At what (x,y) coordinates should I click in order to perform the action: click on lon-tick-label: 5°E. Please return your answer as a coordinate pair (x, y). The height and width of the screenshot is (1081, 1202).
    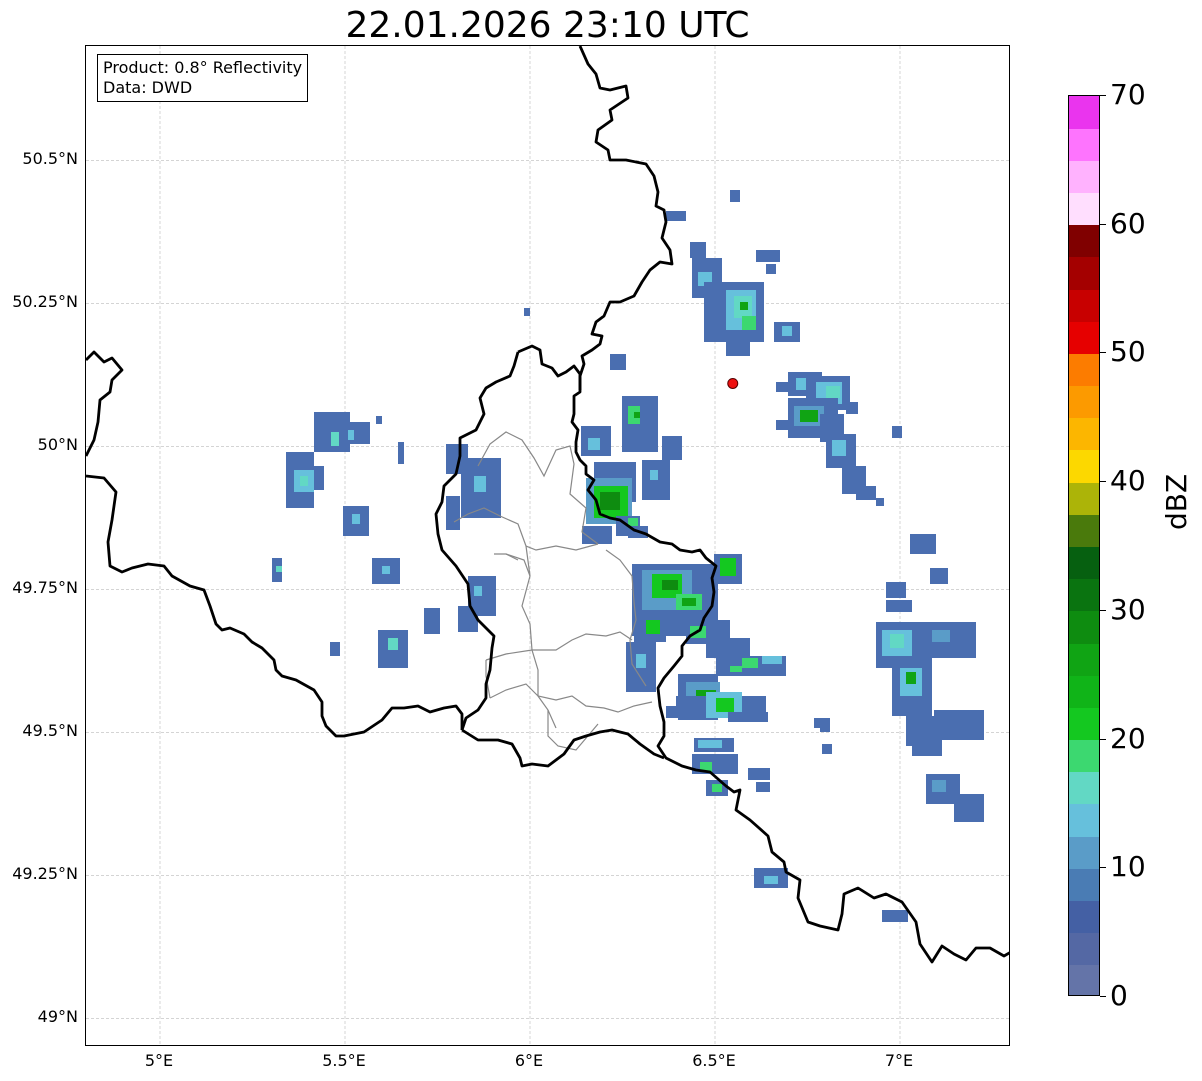
    Looking at the image, I should click on (159, 1060).